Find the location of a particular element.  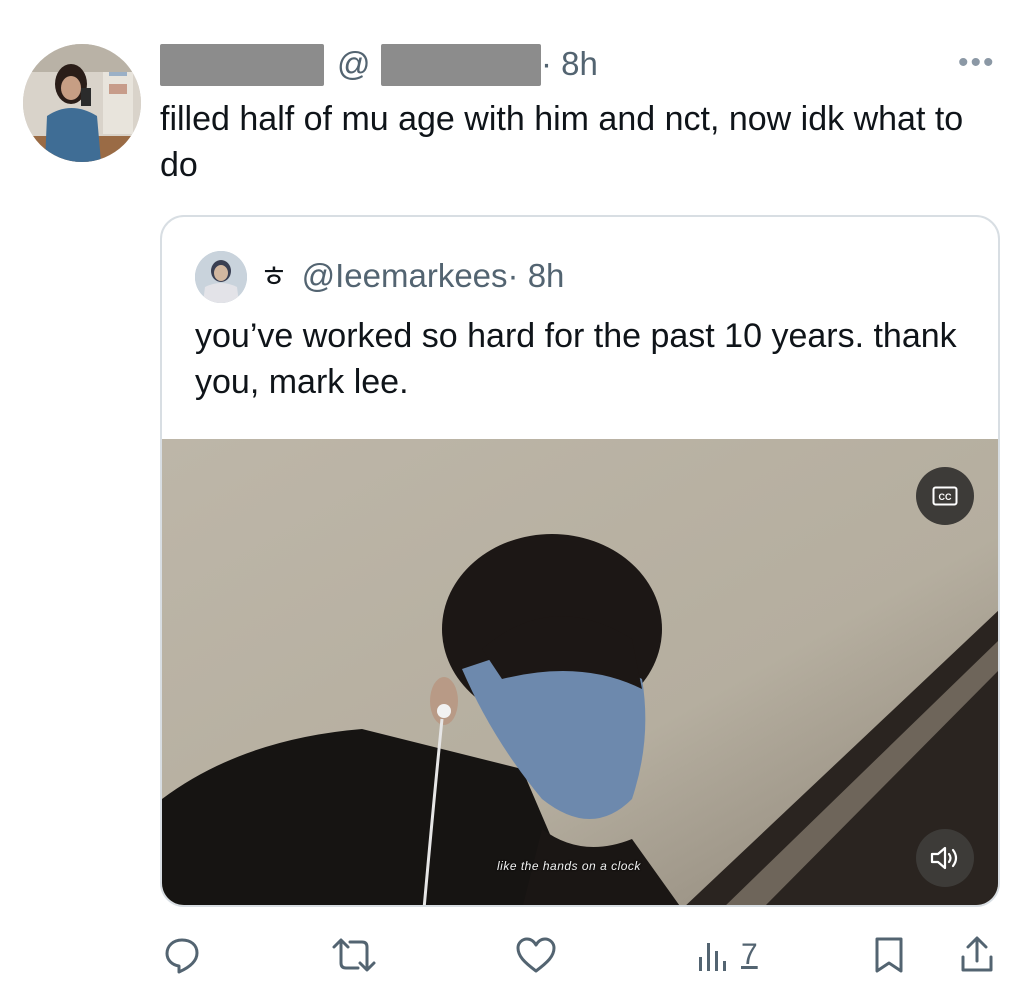

quoted-name-badge: ㅎ is located at coordinates (274, 277).